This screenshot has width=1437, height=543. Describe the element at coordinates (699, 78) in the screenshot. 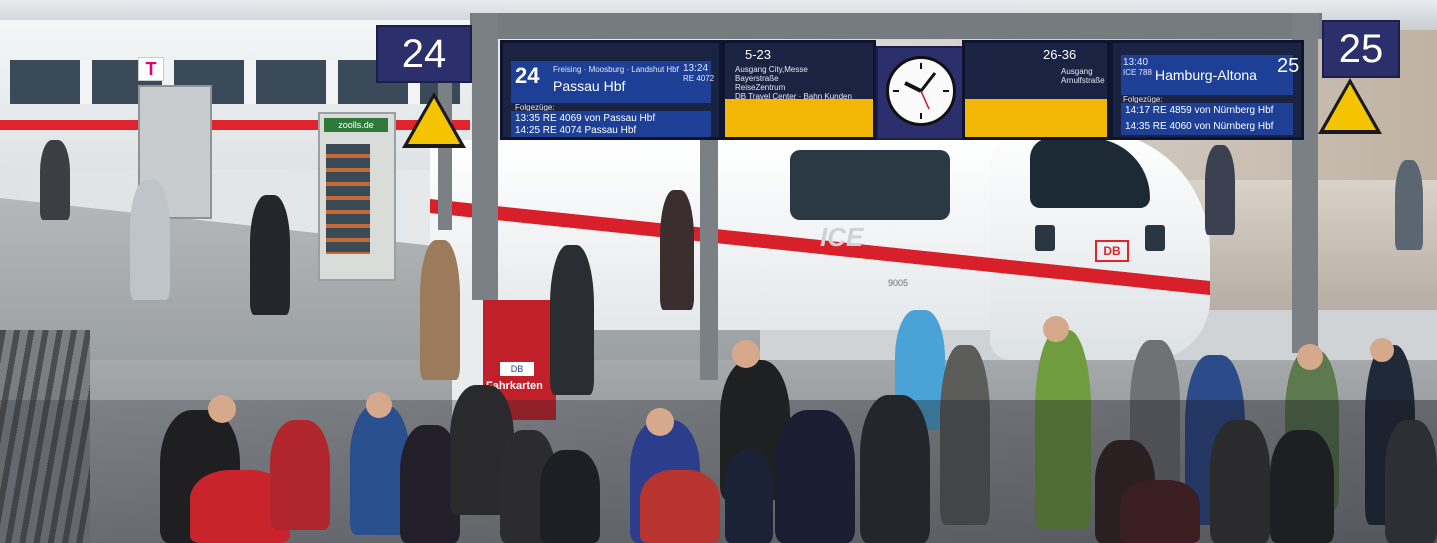

I see `board-left-train: RE 4072` at that location.